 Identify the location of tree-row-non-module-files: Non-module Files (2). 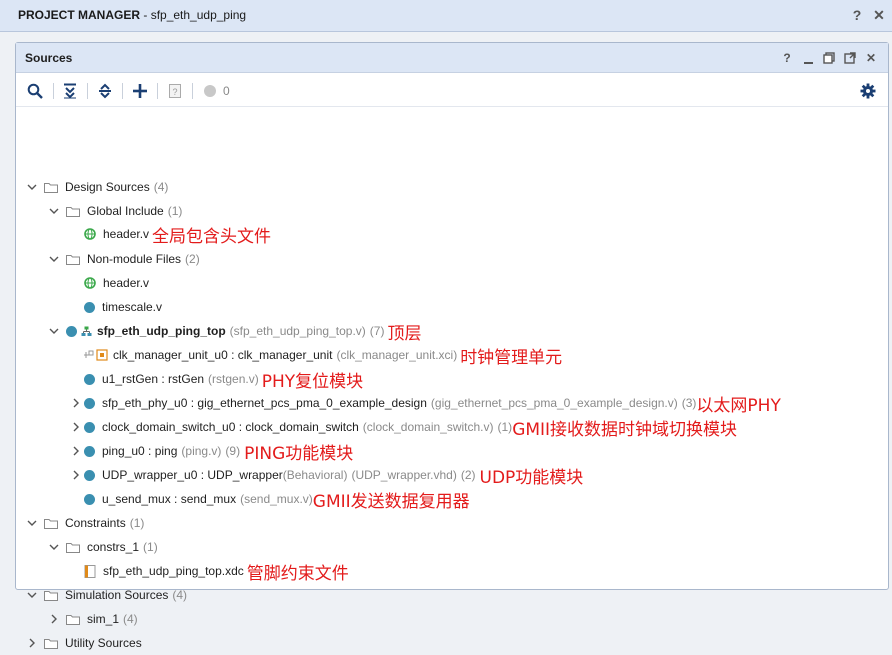
(124, 259).